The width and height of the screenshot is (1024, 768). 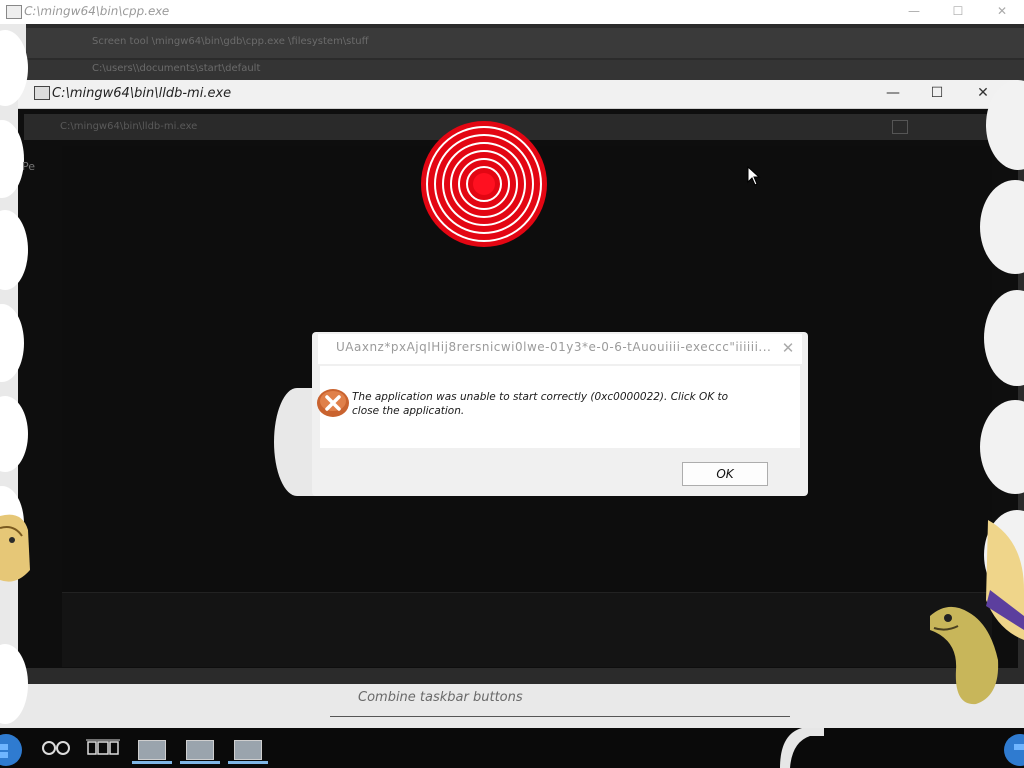 What do you see at coordinates (893, 93) in the screenshot?
I see `main-minimize-button: —` at bounding box center [893, 93].